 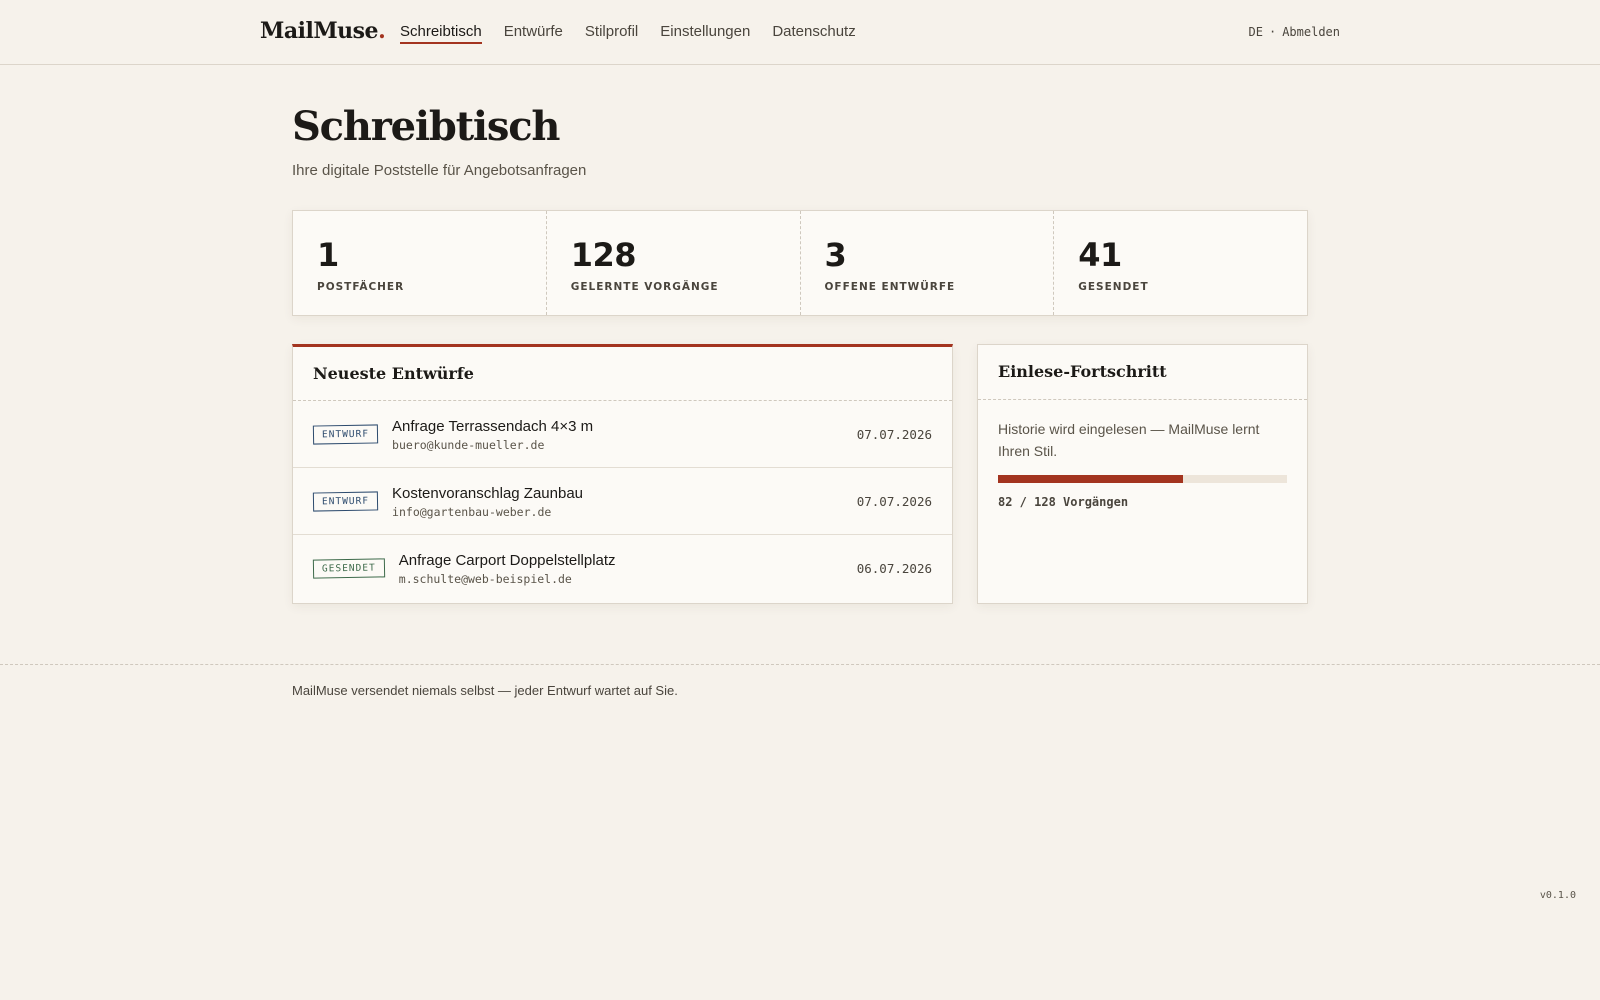 What do you see at coordinates (488, 493) in the screenshot?
I see `draft-subject: Kostenvoranschlag Zaunbau` at bounding box center [488, 493].